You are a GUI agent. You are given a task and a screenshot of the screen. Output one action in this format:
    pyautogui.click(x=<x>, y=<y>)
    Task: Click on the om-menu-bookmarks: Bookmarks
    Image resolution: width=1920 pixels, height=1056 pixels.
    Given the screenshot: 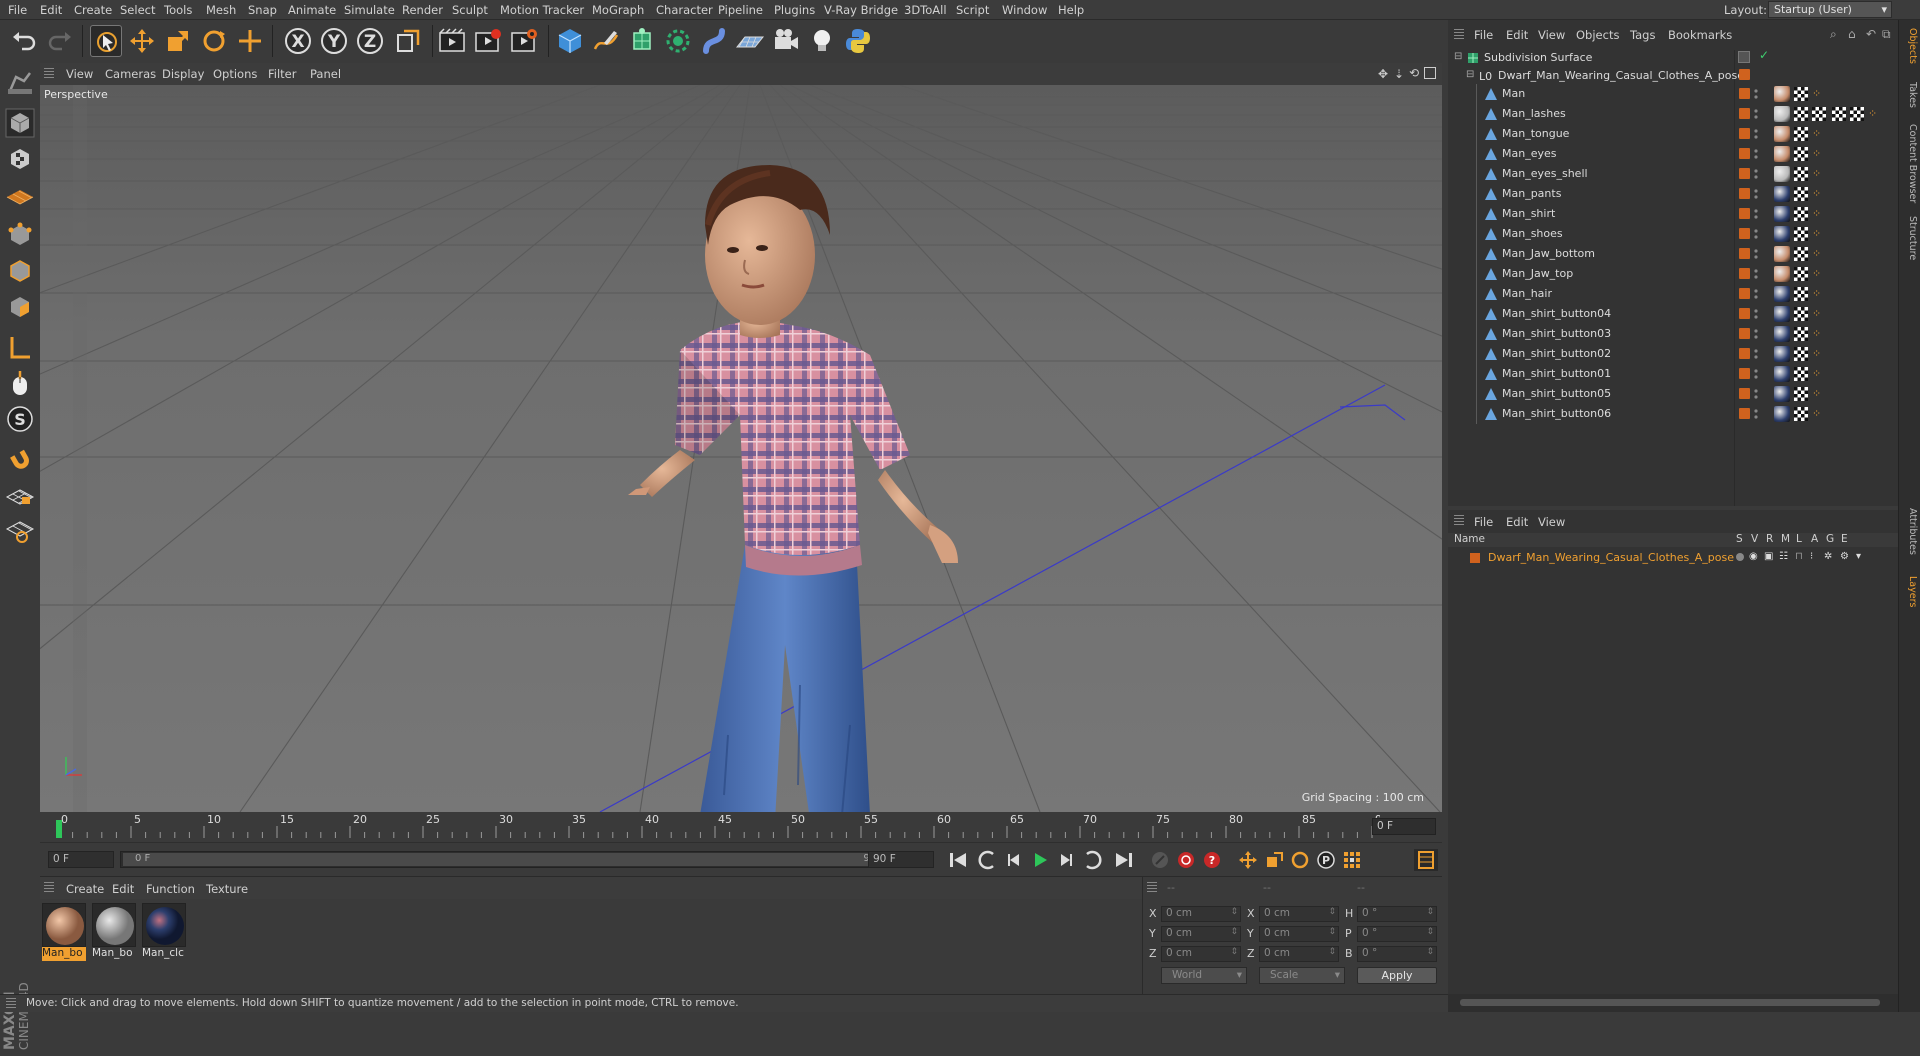 What is the action you would take?
    pyautogui.click(x=1700, y=35)
    